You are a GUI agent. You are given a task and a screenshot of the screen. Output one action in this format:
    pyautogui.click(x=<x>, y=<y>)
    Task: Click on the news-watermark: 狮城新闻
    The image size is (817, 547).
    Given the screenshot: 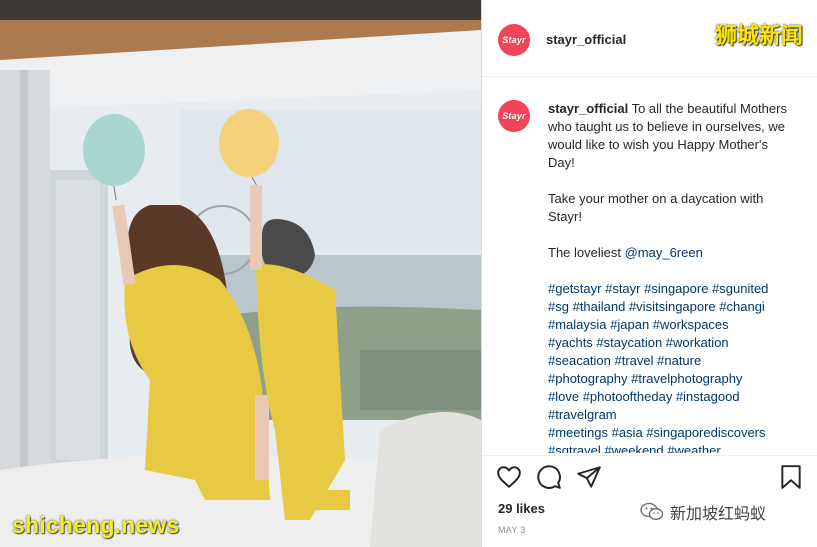 What is the action you would take?
    pyautogui.click(x=758, y=35)
    